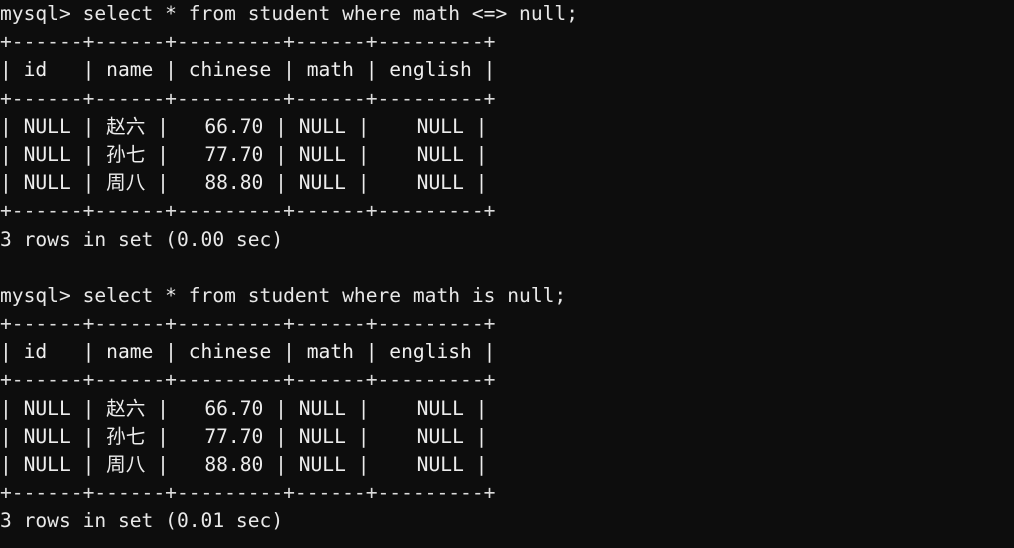 This screenshot has height=548, width=1014. Describe the element at coordinates (248, 70) in the screenshot. I see `table-header-row-1: | id | name | chinese | math | english |` at that location.